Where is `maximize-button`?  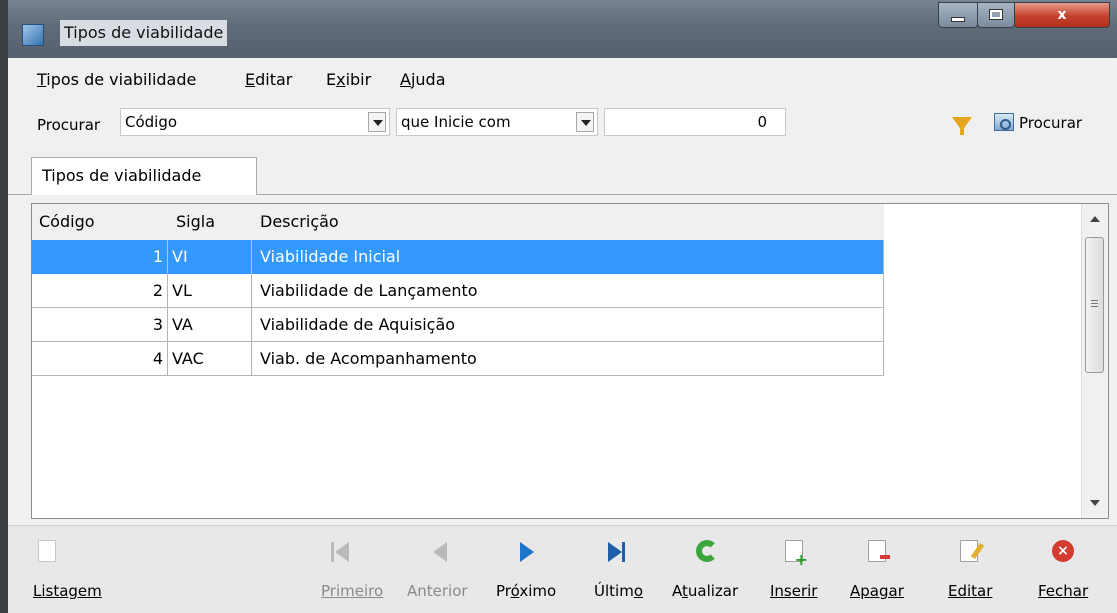
maximize-button is located at coordinates (996, 15).